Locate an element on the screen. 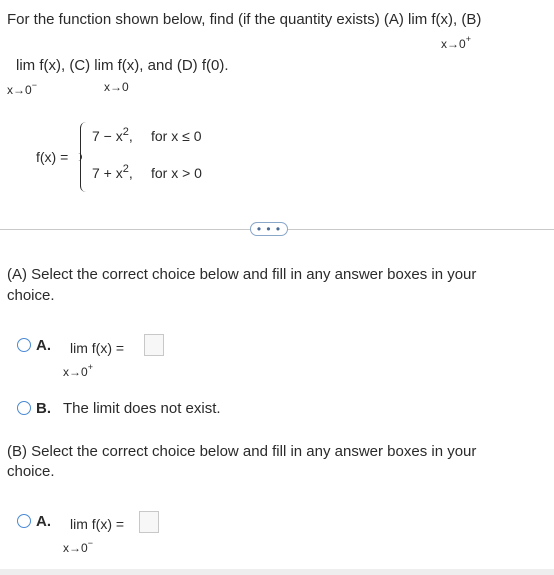  more-options-button: • • • is located at coordinates (269, 229).